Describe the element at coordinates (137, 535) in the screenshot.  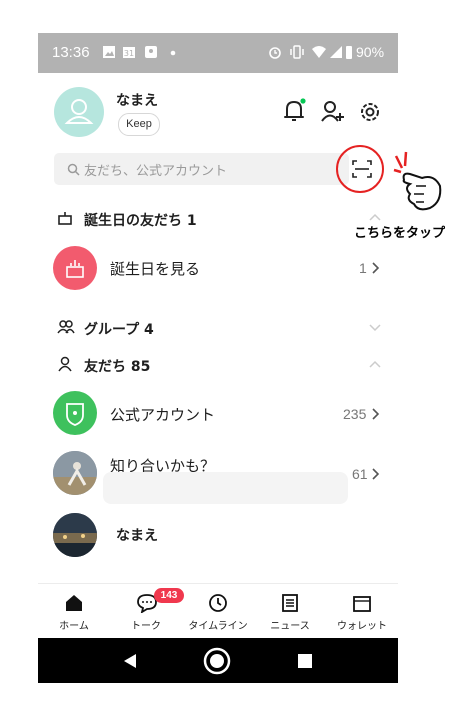
I see `friend-row-label: なまえ` at that location.